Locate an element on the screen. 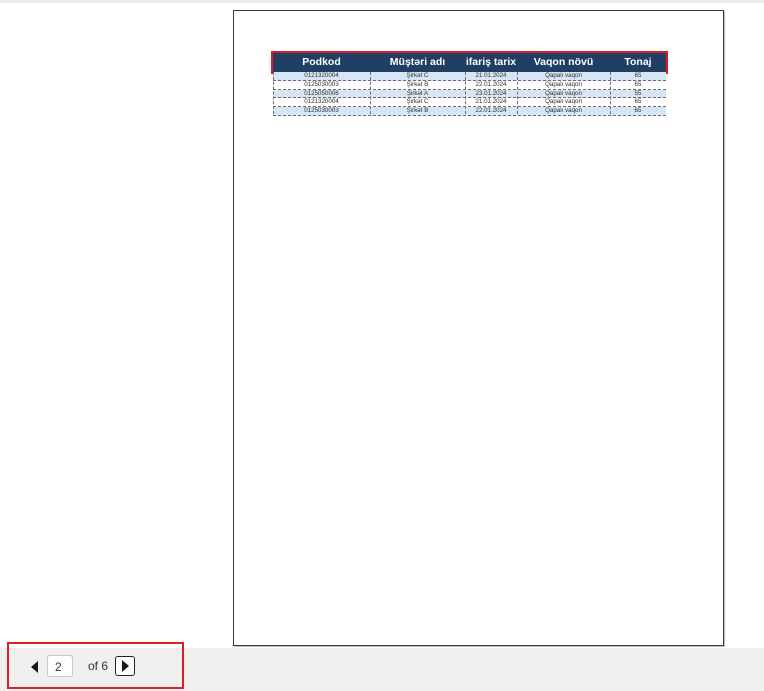 This screenshot has width=764, height=691. page-count-label: of 6 is located at coordinates (98, 666).